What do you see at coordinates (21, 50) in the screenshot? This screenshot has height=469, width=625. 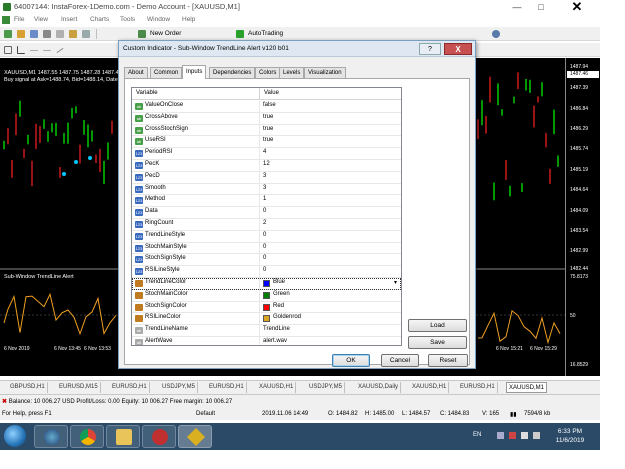 I see `crosshair-icon` at bounding box center [21, 50].